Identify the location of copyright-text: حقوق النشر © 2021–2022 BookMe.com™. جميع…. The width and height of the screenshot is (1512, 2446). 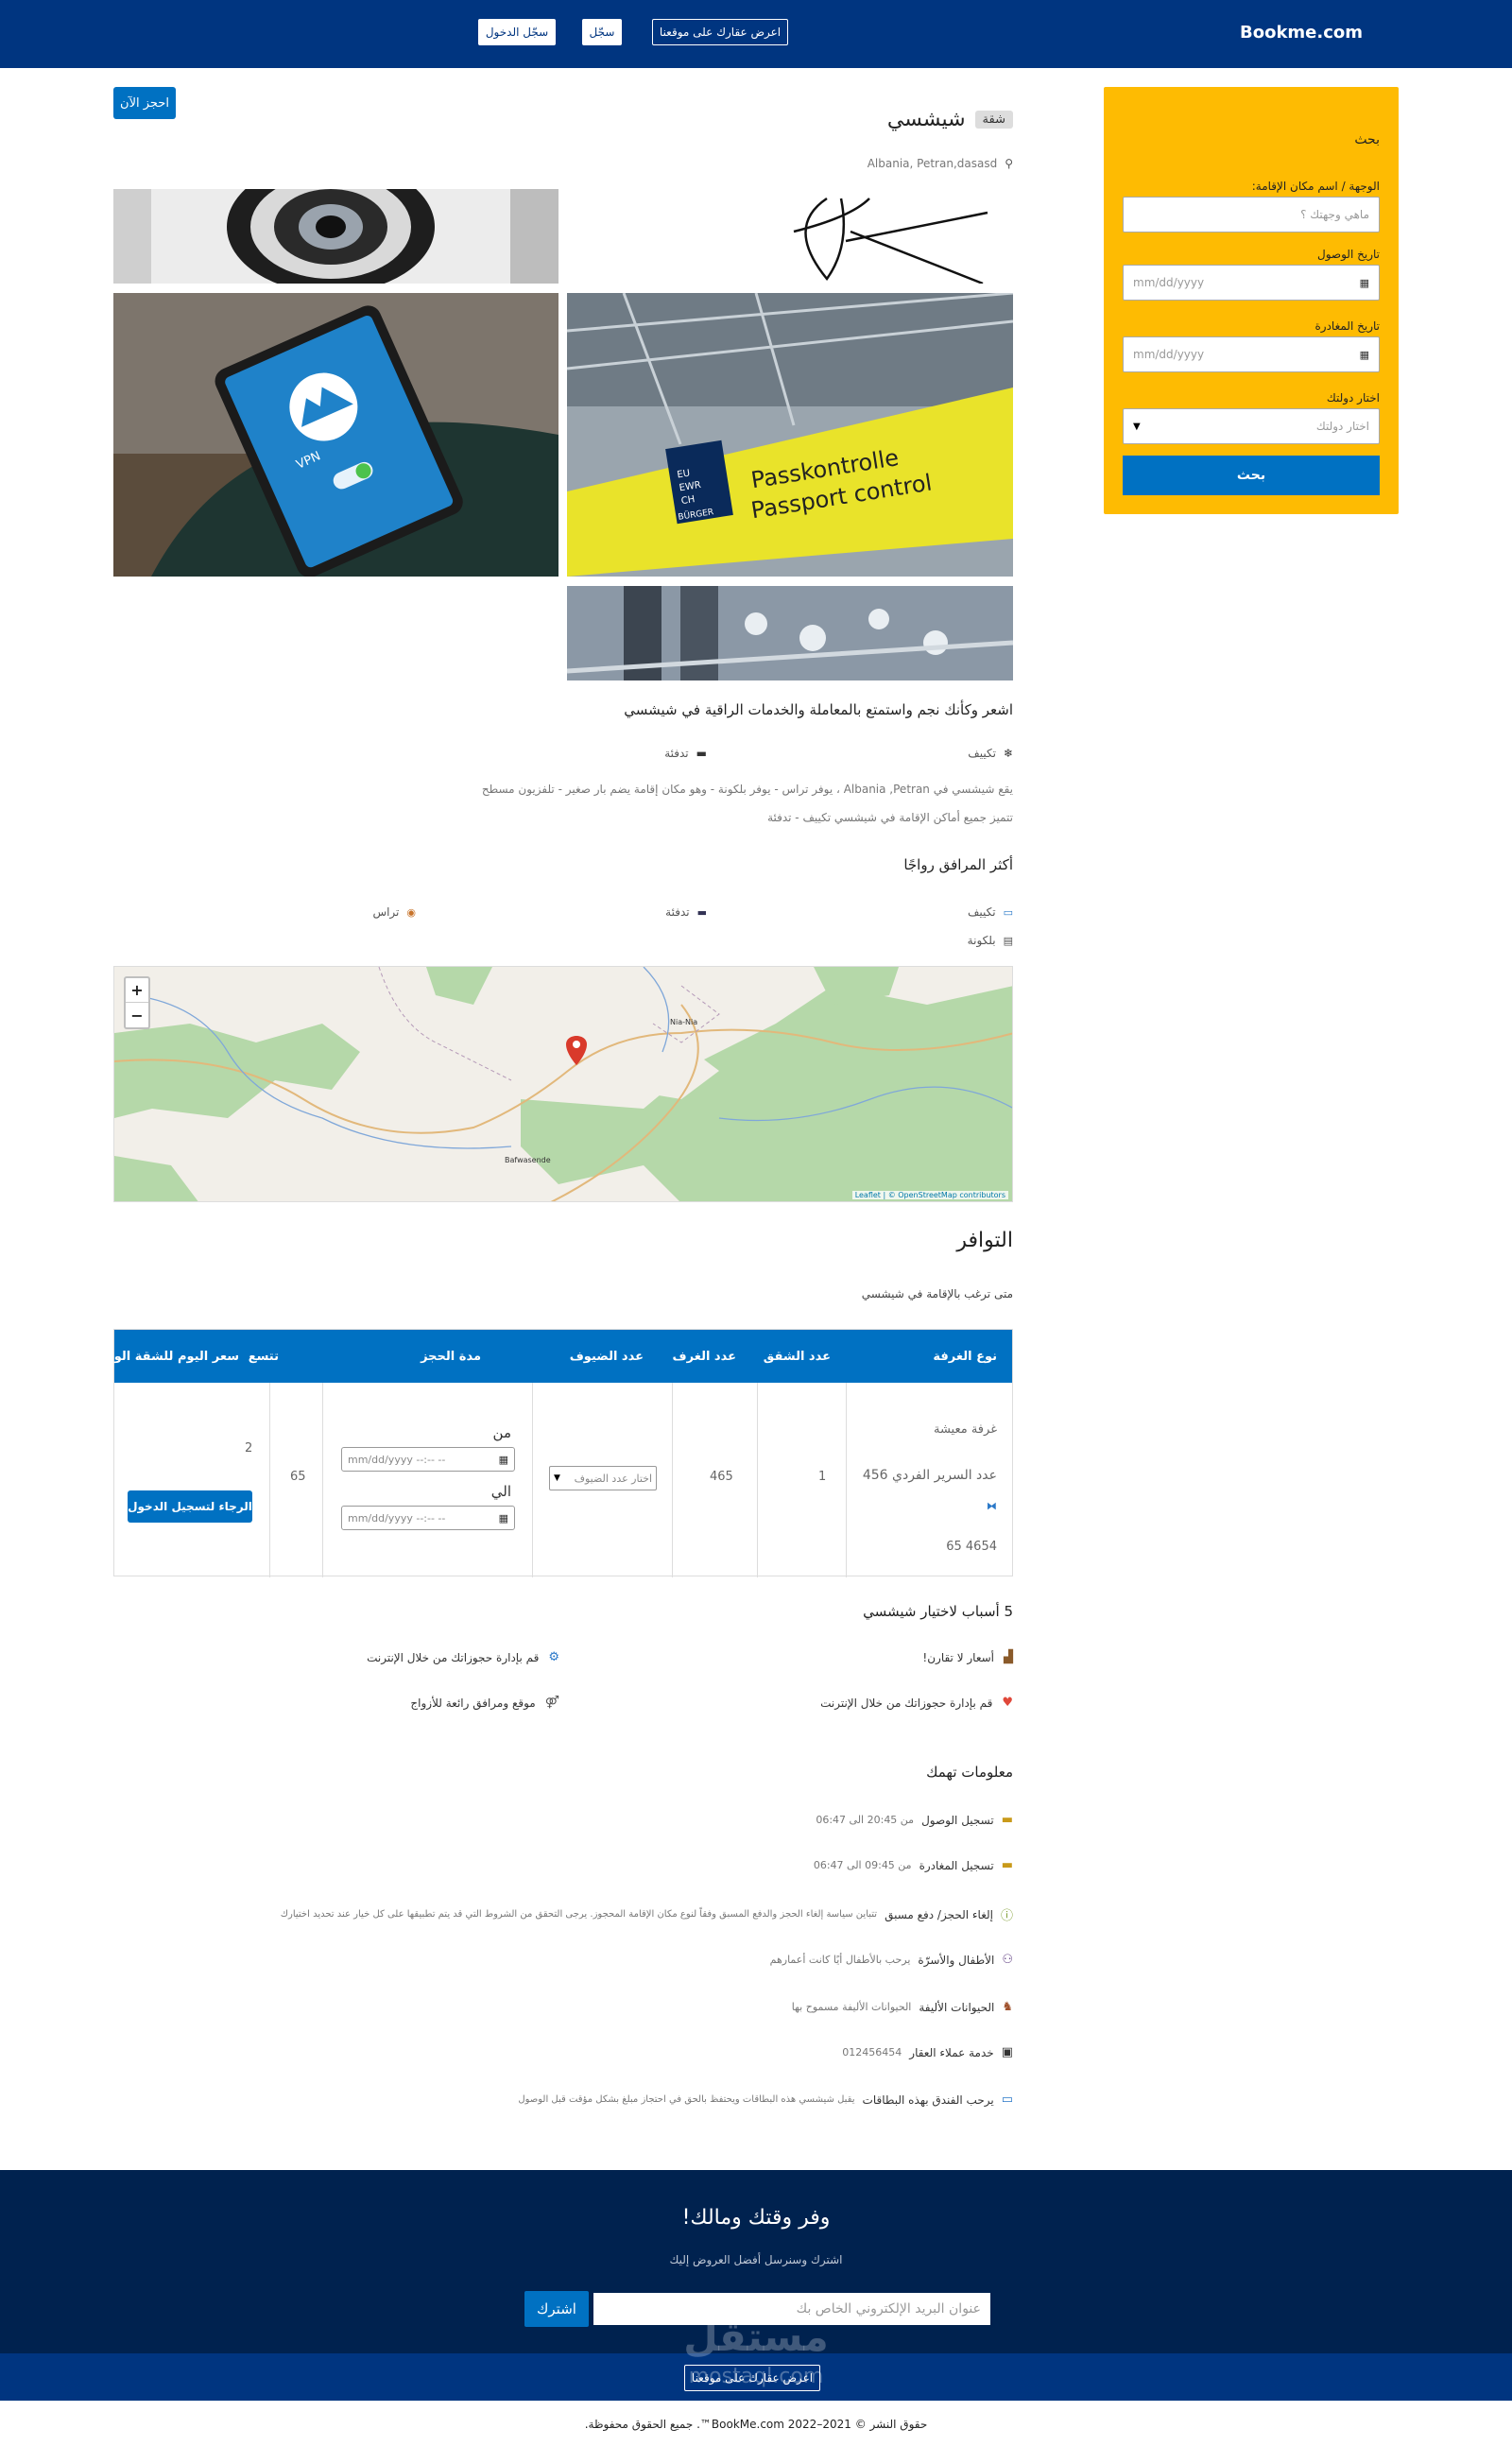
(756, 2424).